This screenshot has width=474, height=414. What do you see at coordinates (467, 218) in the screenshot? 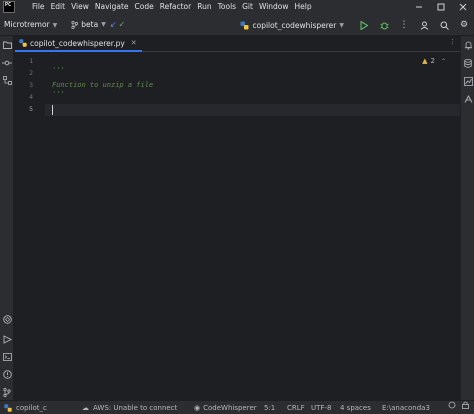
I see `right-tool-strip` at bounding box center [467, 218].